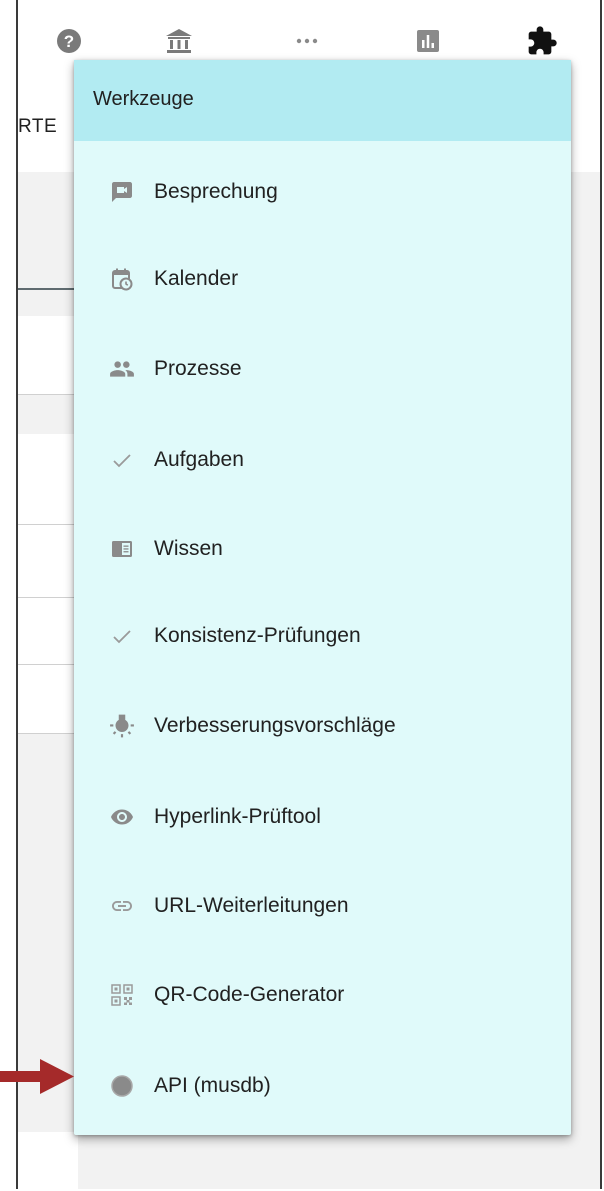  Describe the element at coordinates (322, 279) in the screenshot. I see `menu-item-kalender: Kalender` at that location.